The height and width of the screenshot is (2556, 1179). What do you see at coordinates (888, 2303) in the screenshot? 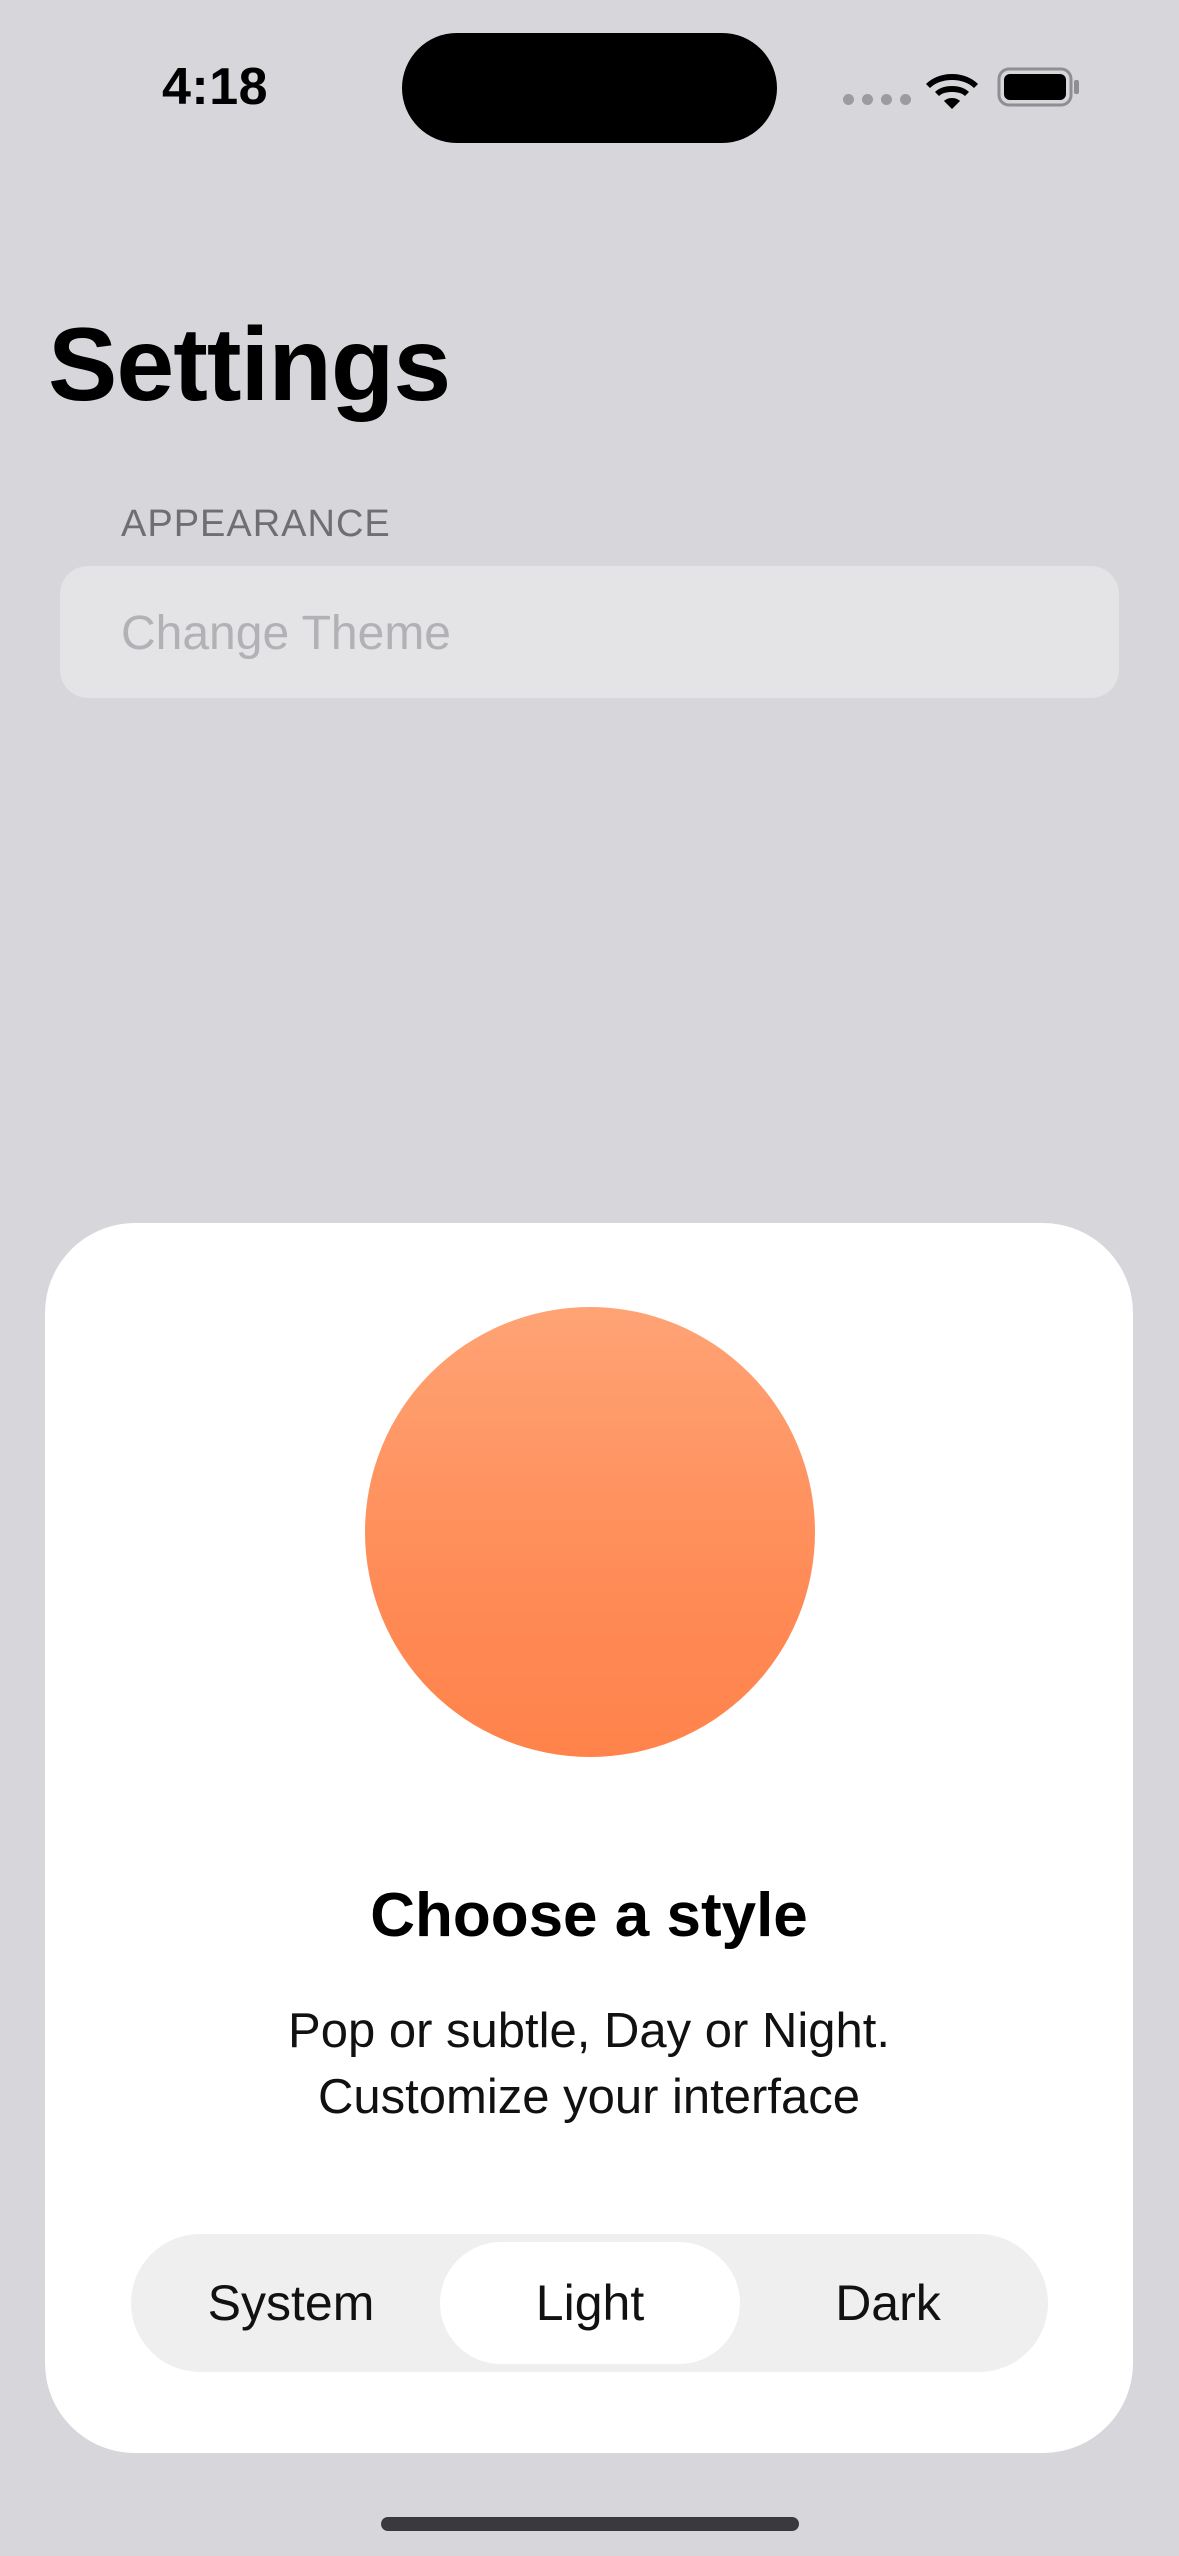
I see `segment-dark: Dark` at bounding box center [888, 2303].